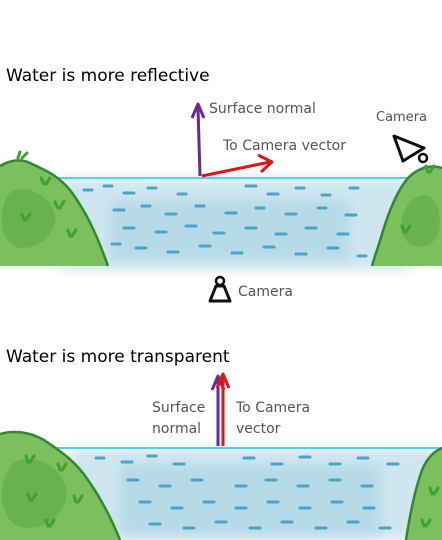 This screenshot has width=442, height=540. What do you see at coordinates (108, 76) in the screenshot?
I see `top-panel-title: Water is more reflective` at bounding box center [108, 76].